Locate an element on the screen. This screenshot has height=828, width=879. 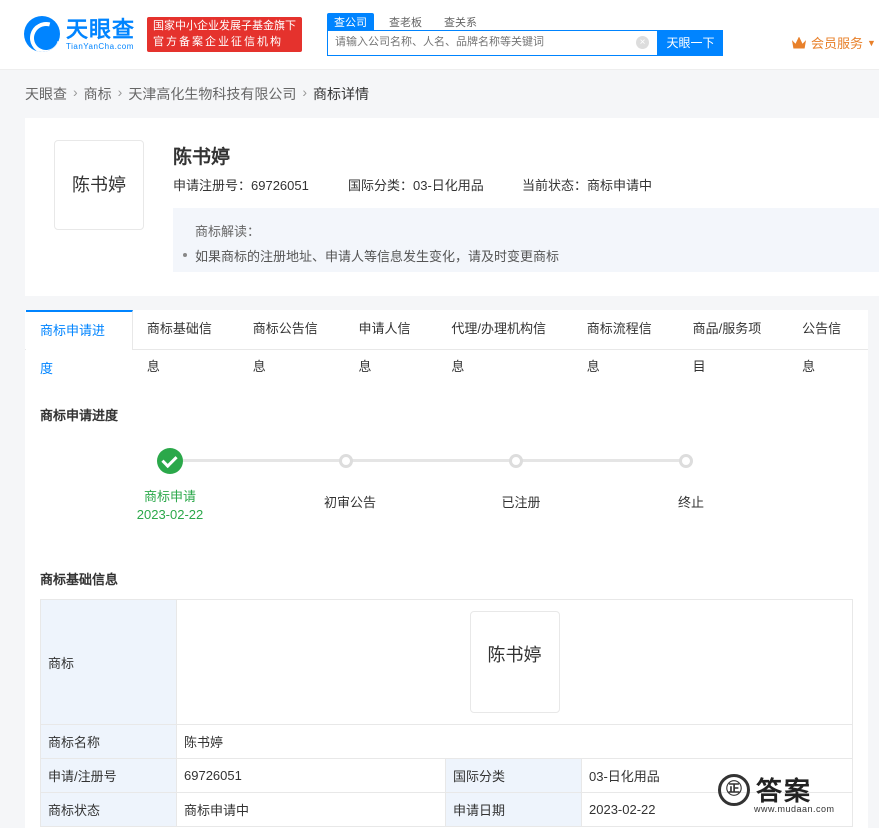
watermark-url: www.mudaan.com is located at coordinates (794, 809).